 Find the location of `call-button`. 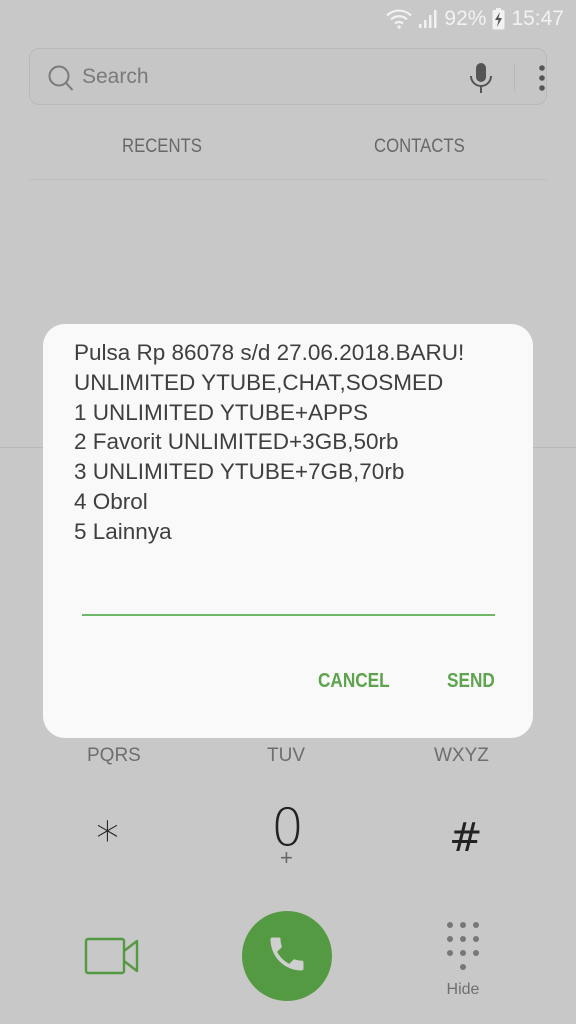

call-button is located at coordinates (287, 956).